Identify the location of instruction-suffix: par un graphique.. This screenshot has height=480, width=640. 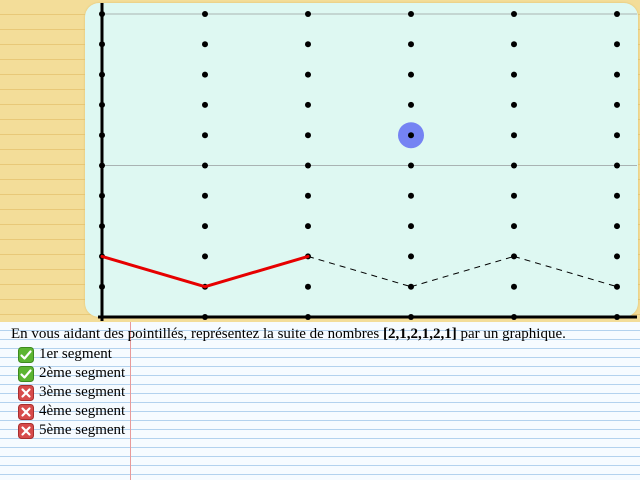
(511, 334).